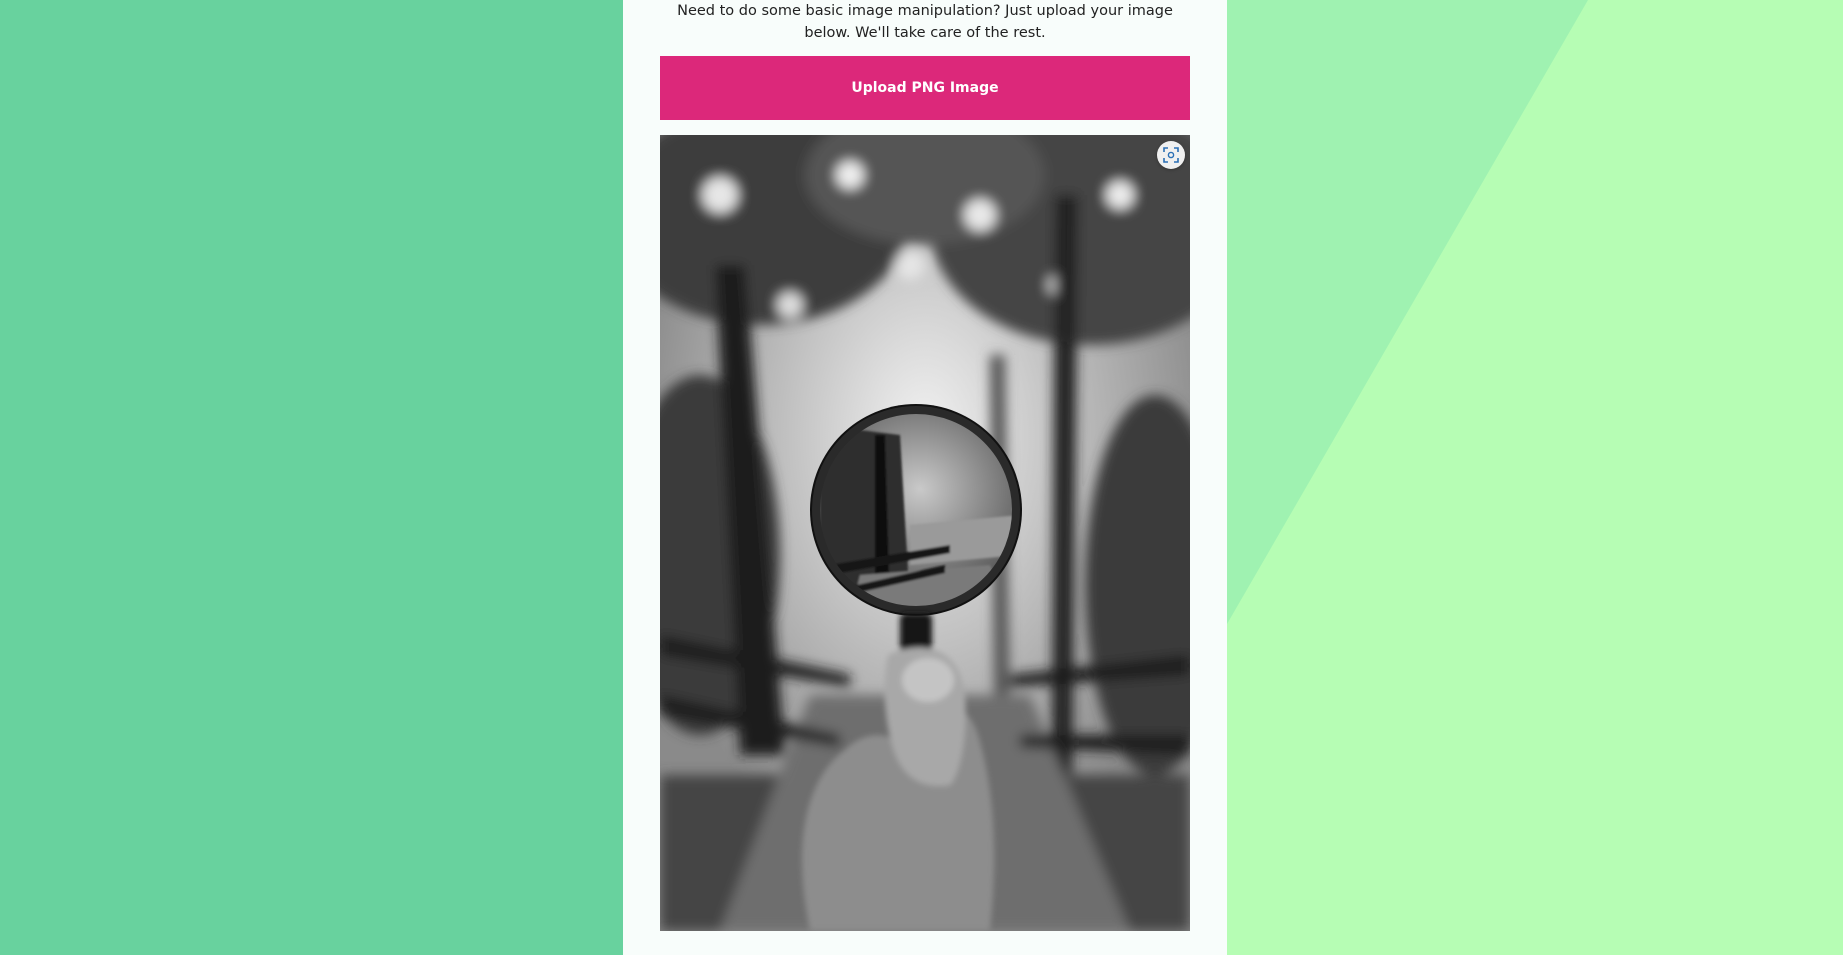 The image size is (1843, 955). I want to click on upload-png-button: Upload PNG Image, so click(925, 88).